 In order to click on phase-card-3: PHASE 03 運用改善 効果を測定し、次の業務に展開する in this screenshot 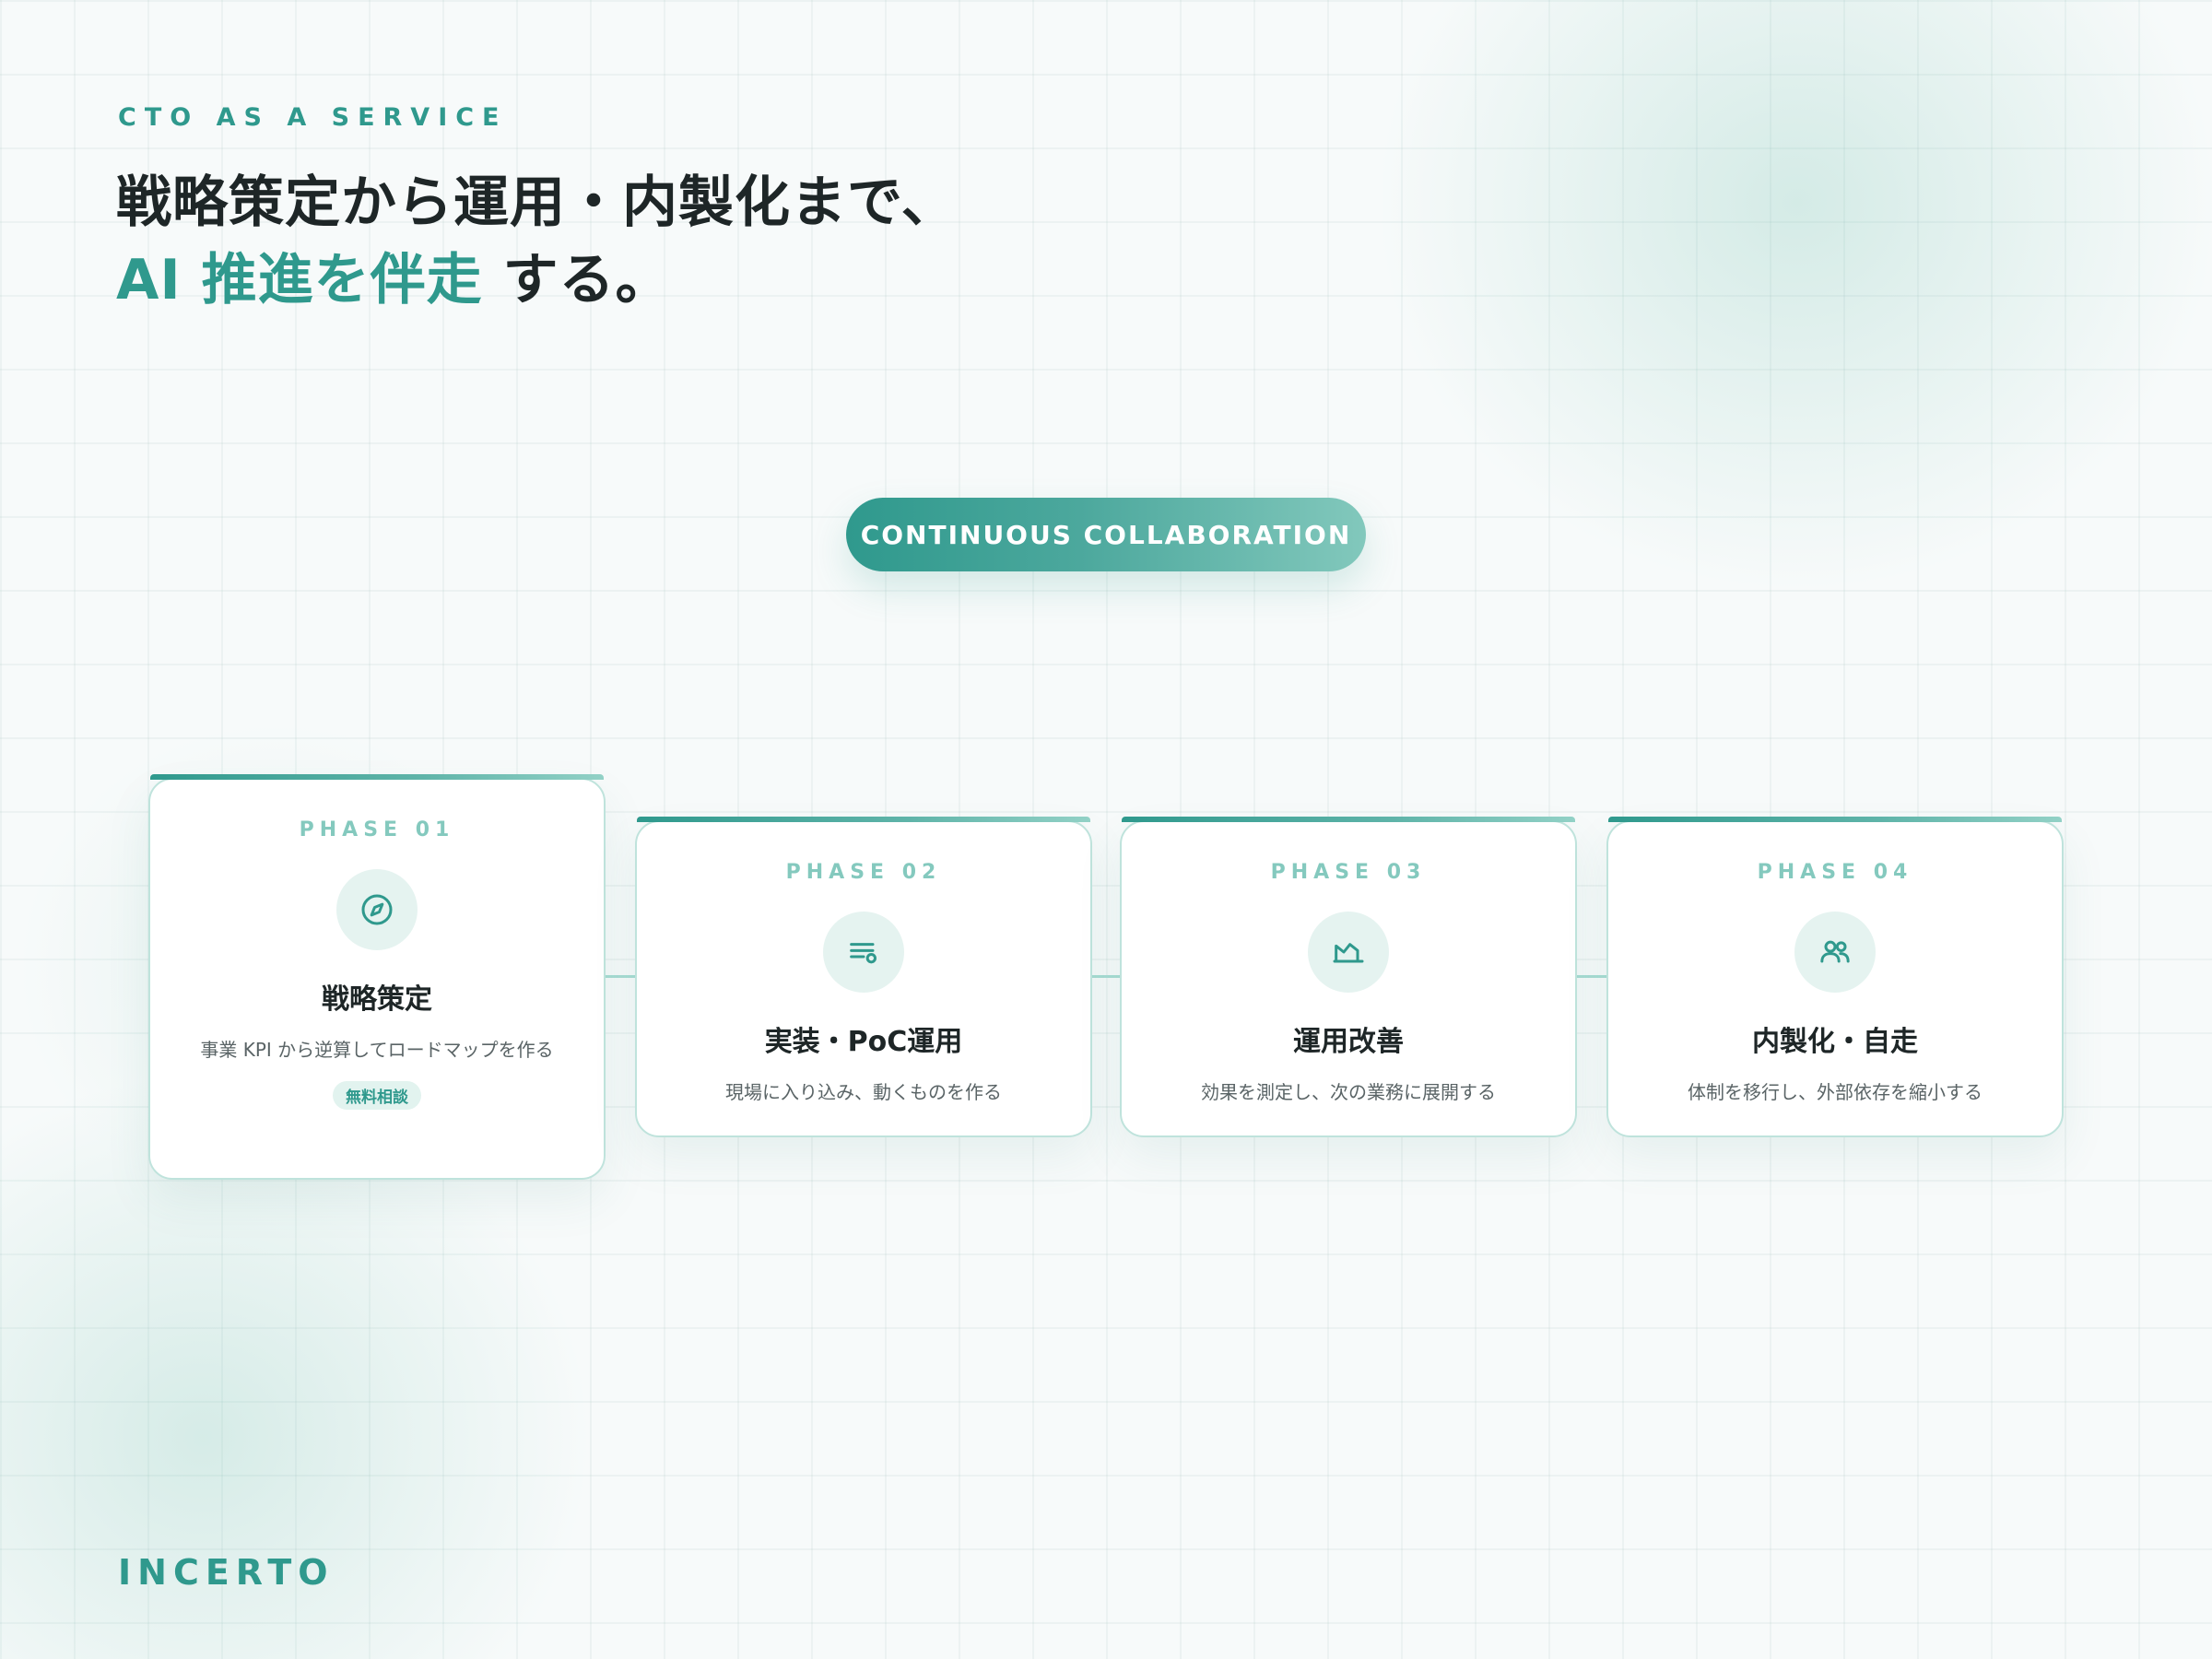, I will do `click(1348, 977)`.